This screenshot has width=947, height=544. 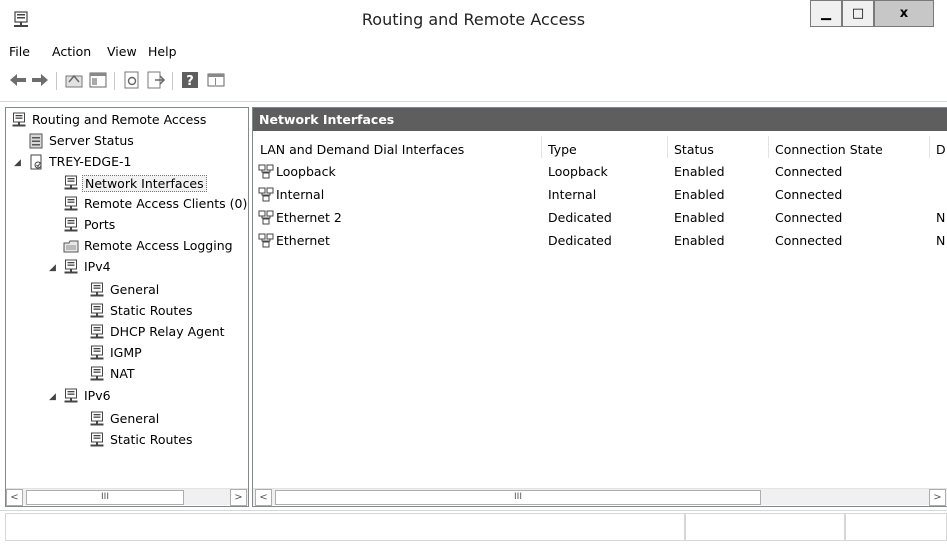 What do you see at coordinates (71, 51) in the screenshot?
I see `menu-action: Action` at bounding box center [71, 51].